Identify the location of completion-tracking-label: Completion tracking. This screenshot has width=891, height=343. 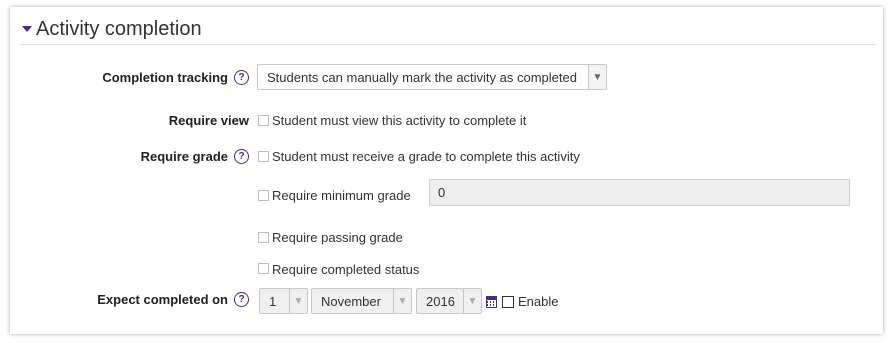
(165, 77).